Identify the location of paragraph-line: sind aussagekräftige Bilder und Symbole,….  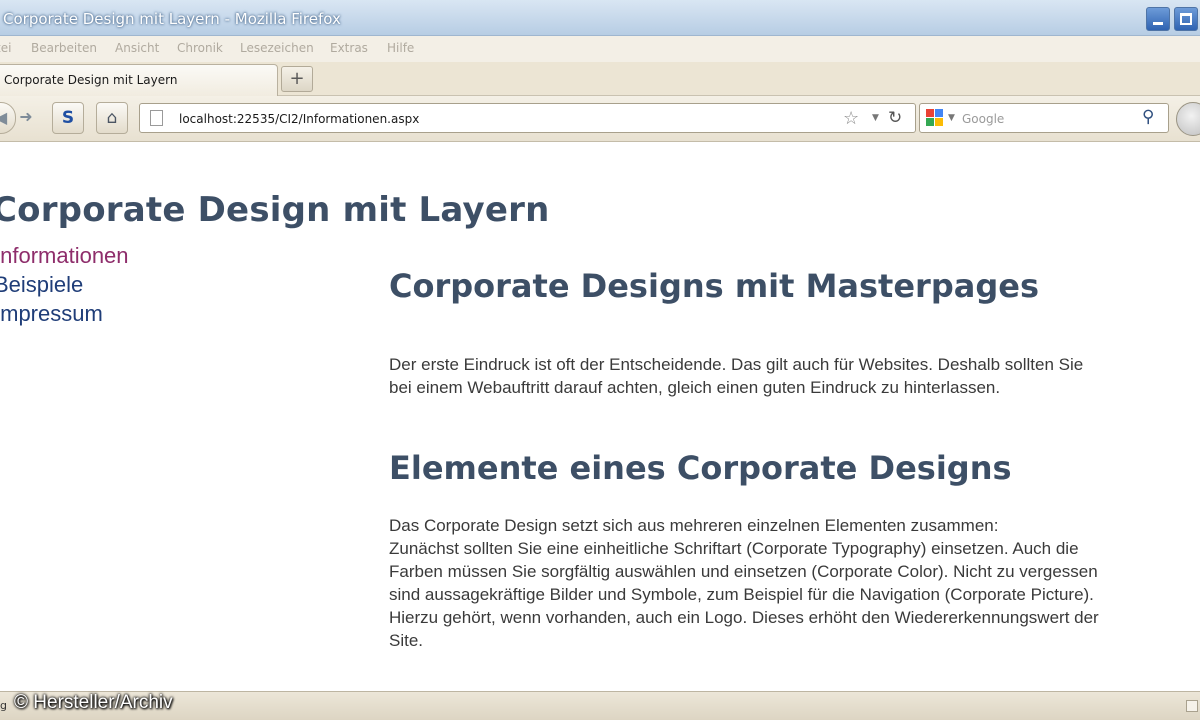
(741, 594).